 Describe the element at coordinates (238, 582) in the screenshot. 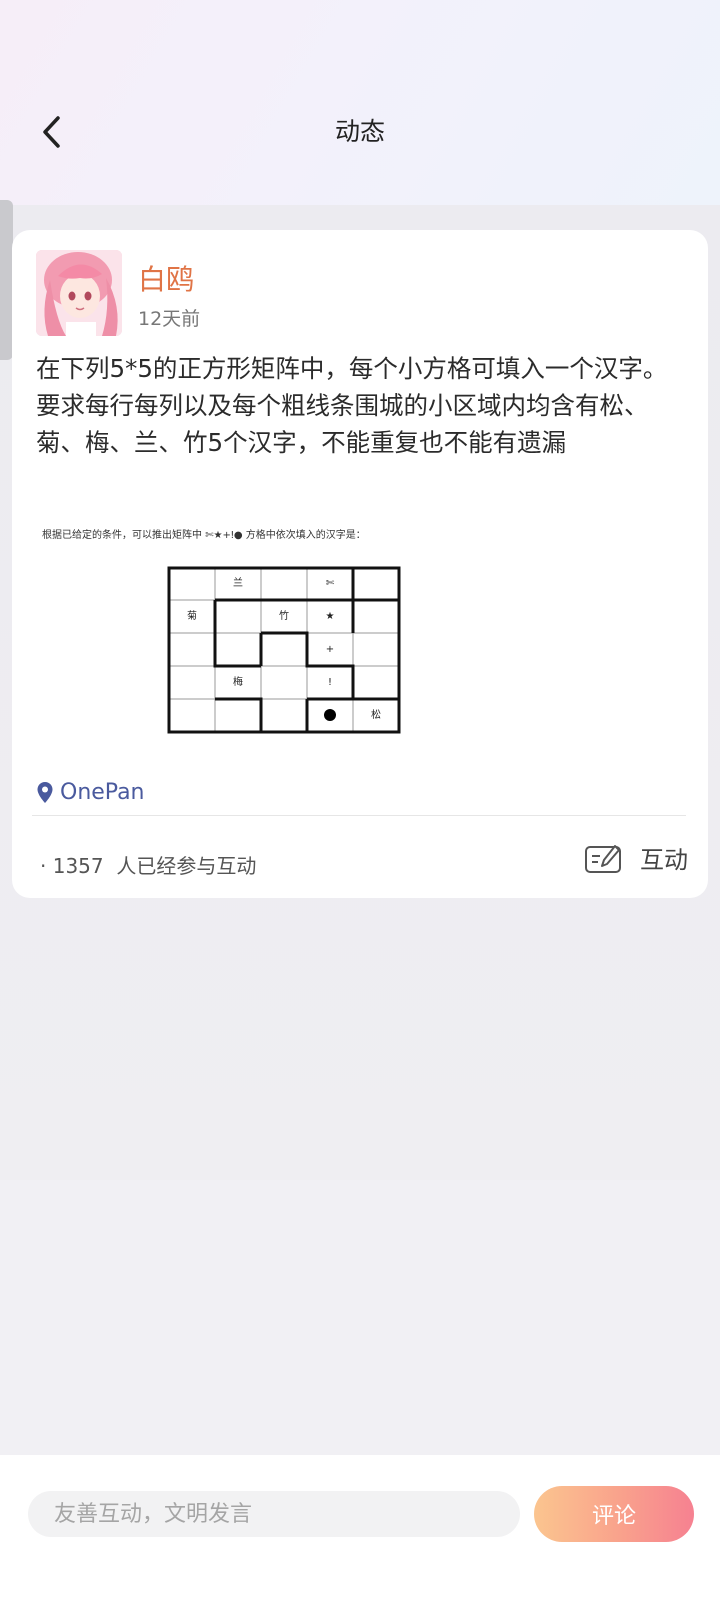

I see `grid-cell: 兰` at that location.